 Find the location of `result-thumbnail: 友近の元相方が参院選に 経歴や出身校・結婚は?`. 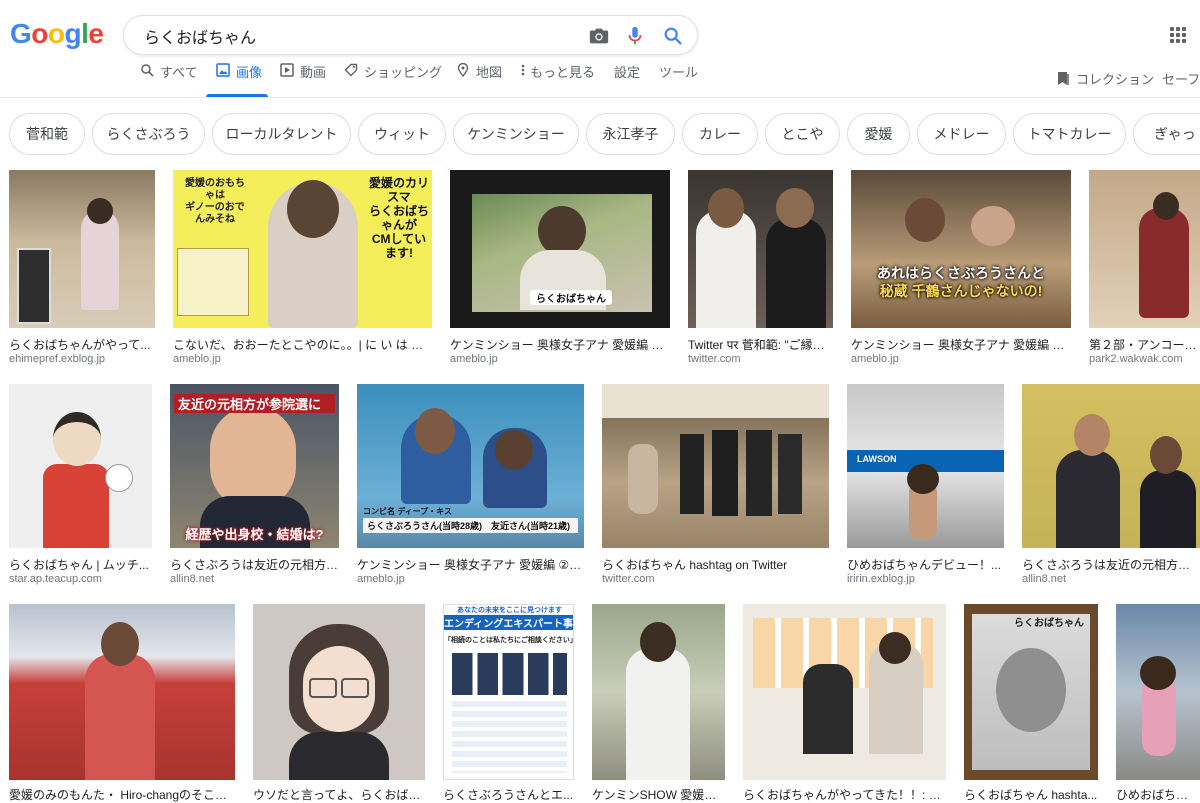

result-thumbnail: 友近の元相方が参院選に 経歴や出身校・結婚は? is located at coordinates (254, 466).